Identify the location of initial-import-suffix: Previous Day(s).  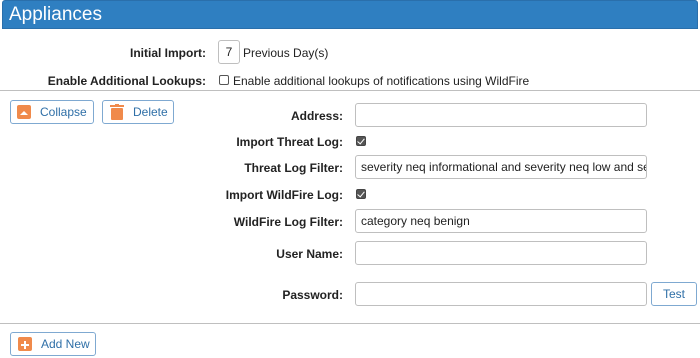
(286, 53).